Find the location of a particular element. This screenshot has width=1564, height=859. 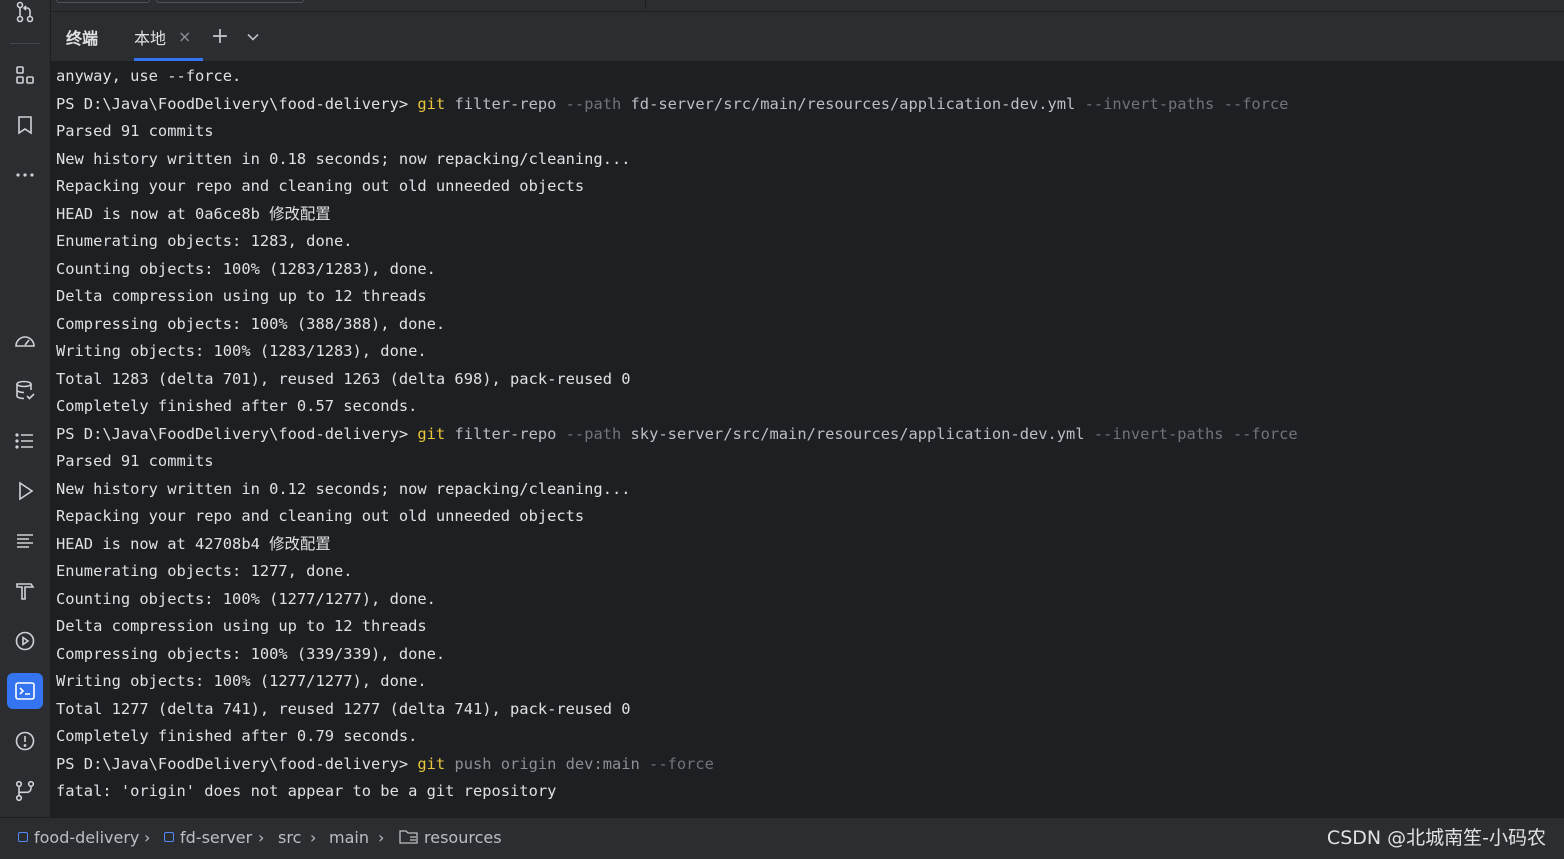

commit-icon is located at coordinates (25, 15).